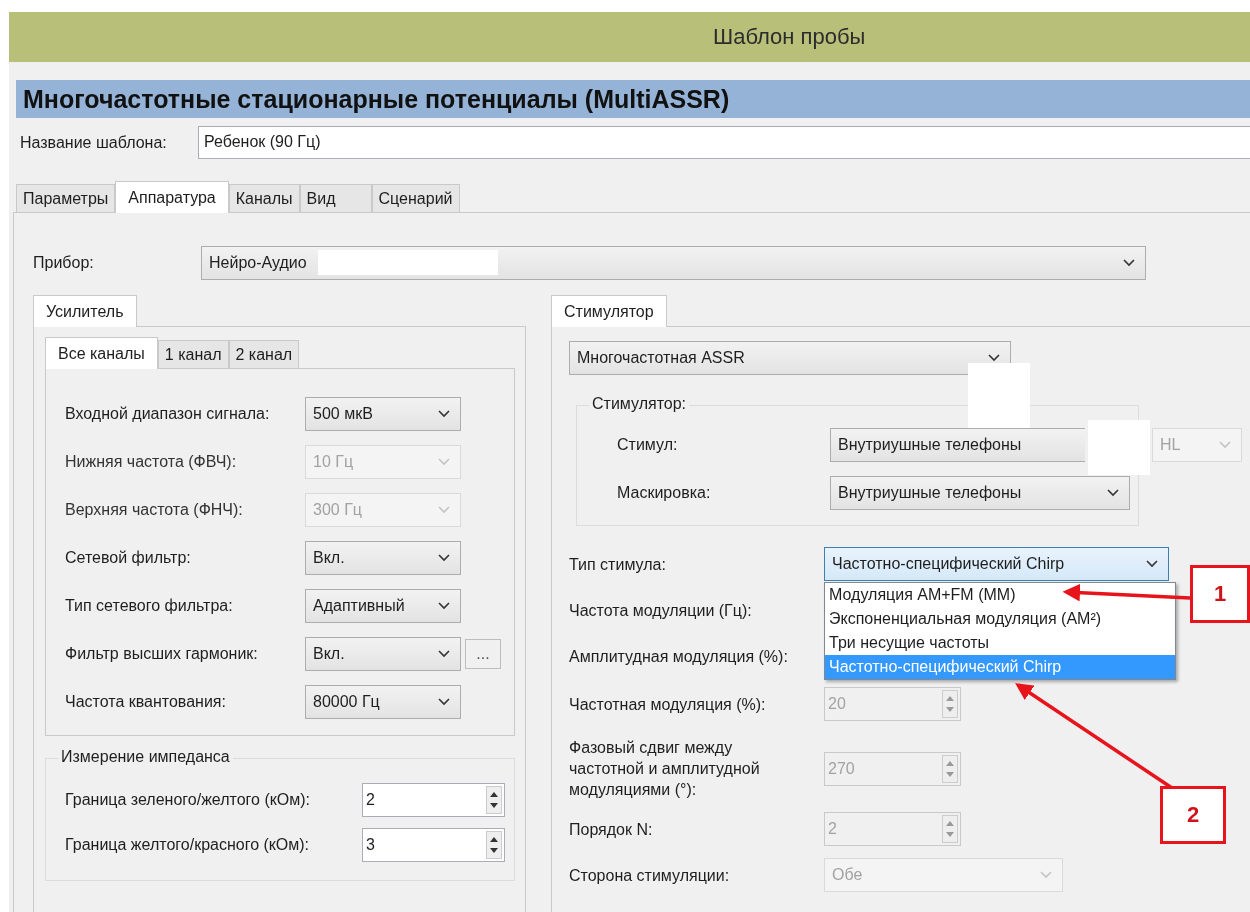  What do you see at coordinates (415, 198) in the screenshot?
I see `tab: Сценарий` at bounding box center [415, 198].